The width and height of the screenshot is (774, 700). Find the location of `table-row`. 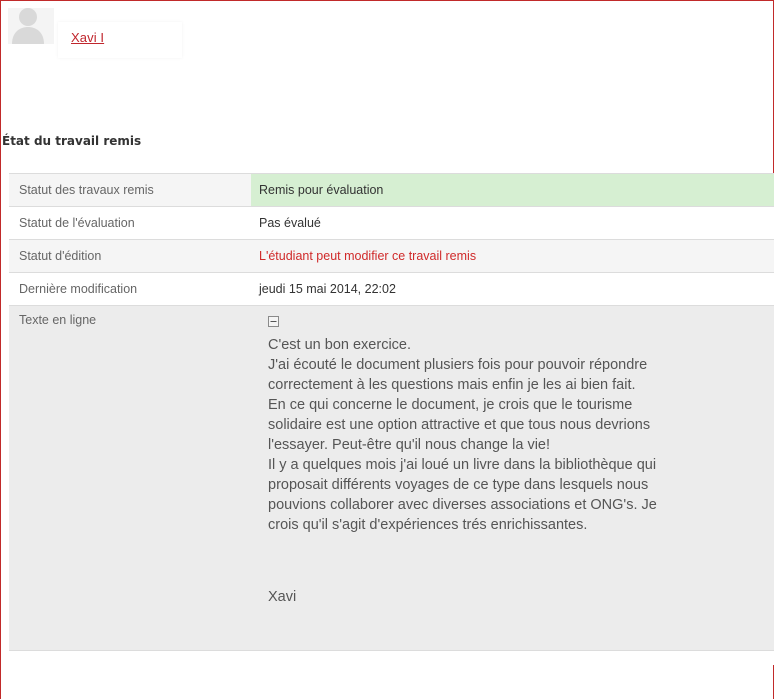

table-row is located at coordinates (391, 657).